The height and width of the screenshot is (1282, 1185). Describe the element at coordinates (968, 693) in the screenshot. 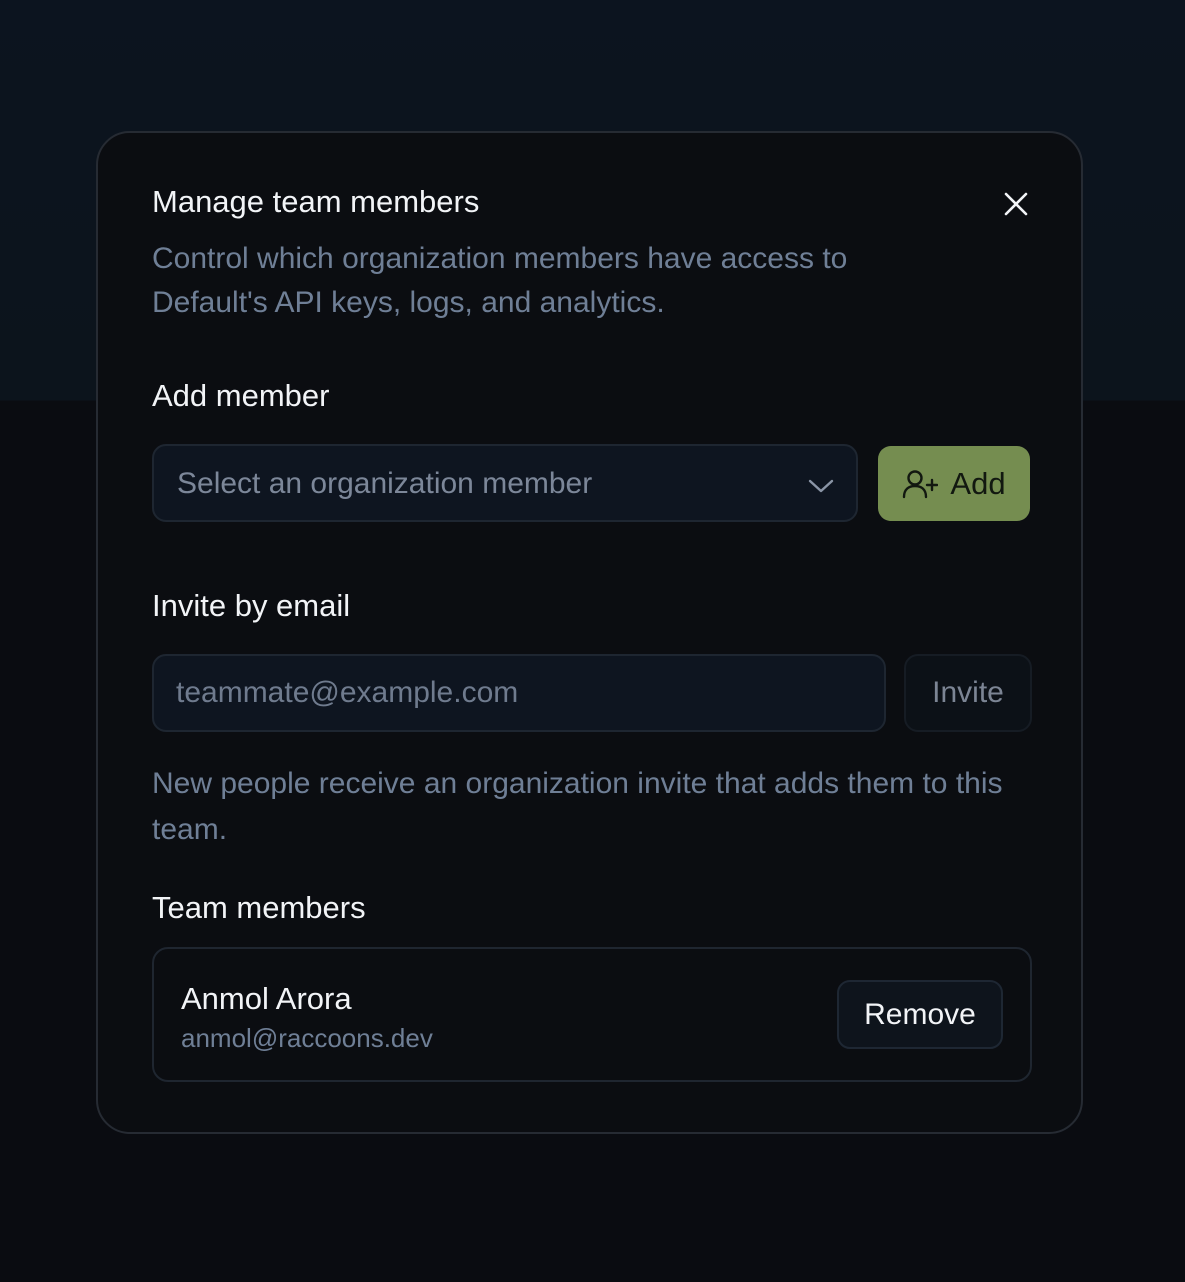

I see `invite-button: Invite` at that location.